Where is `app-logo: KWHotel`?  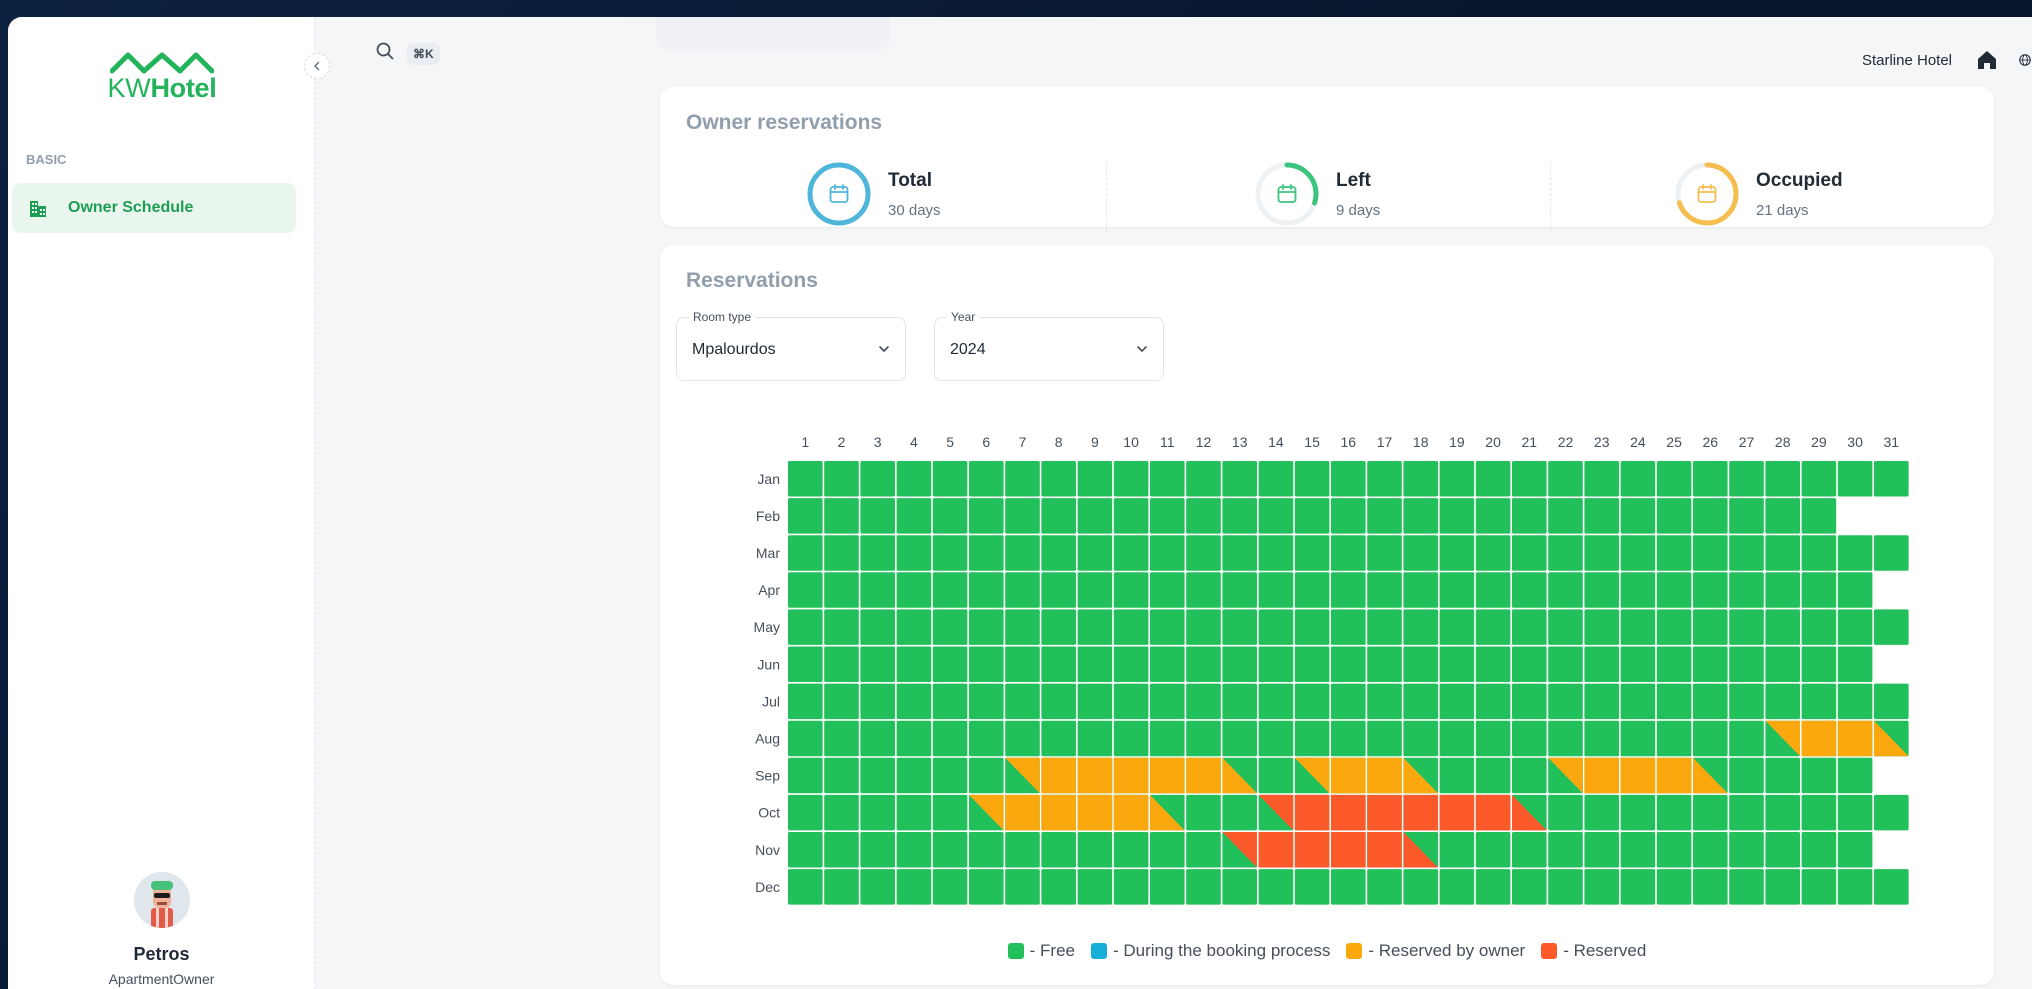
app-logo: KWHotel is located at coordinates (162, 76).